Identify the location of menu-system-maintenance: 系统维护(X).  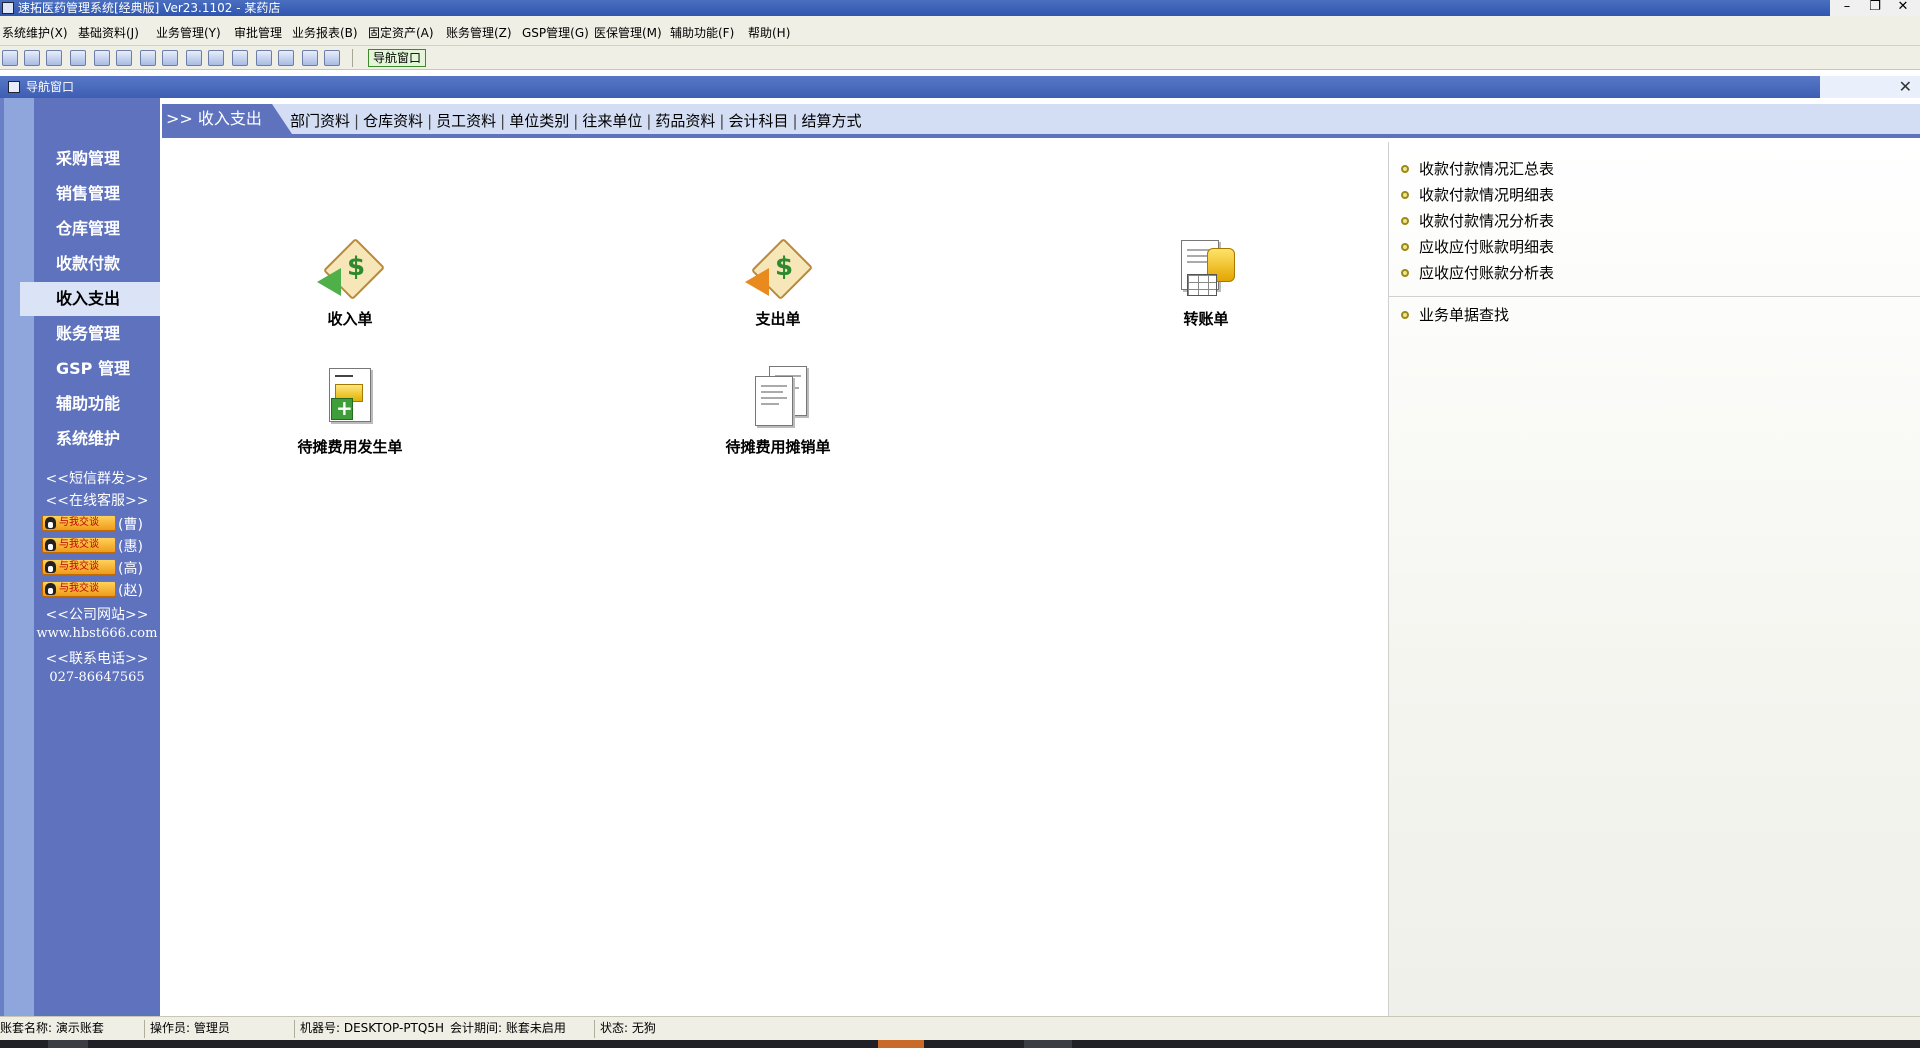
(35, 32).